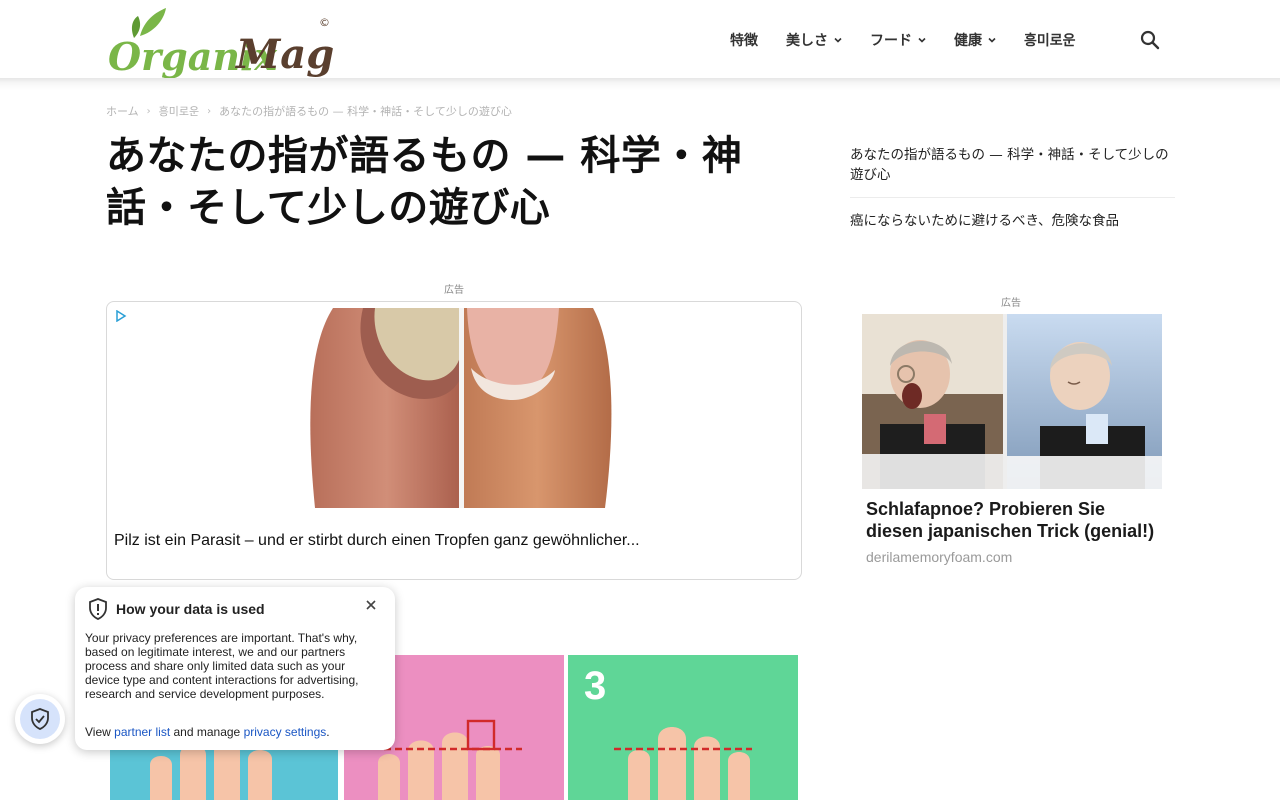 The width and height of the screenshot is (1280, 800). I want to click on search-icon, so click(1150, 40).